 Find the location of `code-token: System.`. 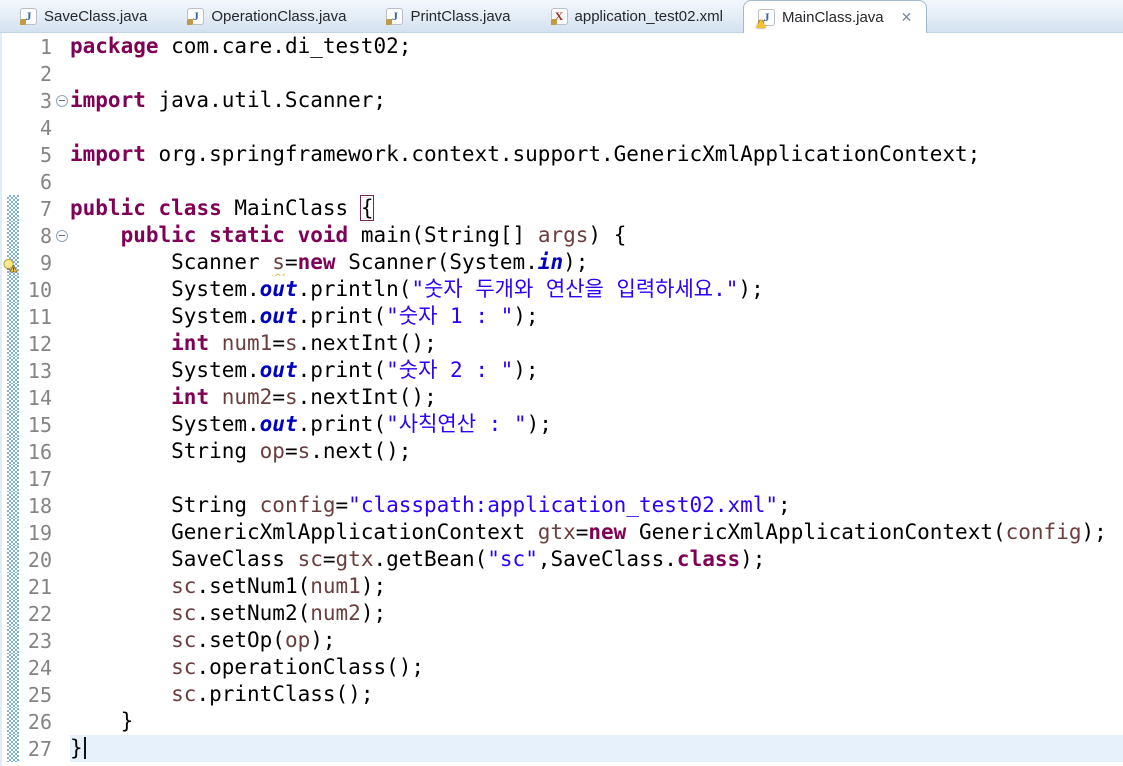

code-token: System. is located at coordinates (165, 316).